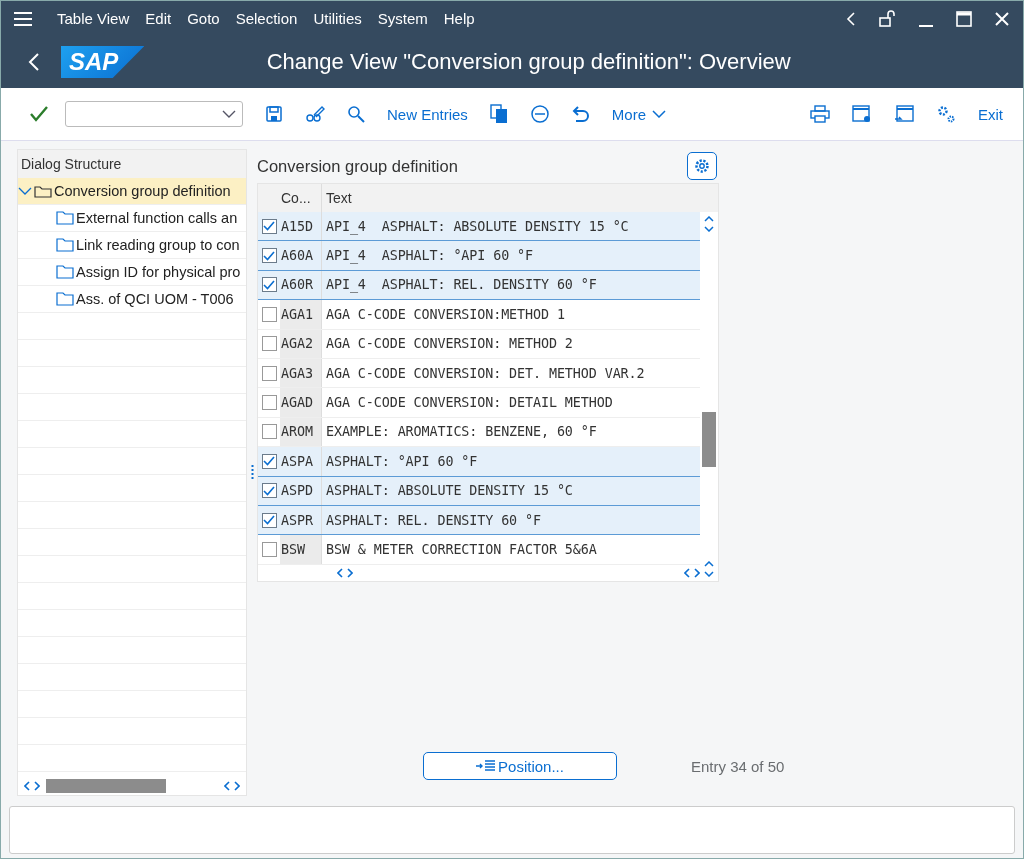  What do you see at coordinates (427, 114) in the screenshot?
I see `new-entries-button: New Entries` at bounding box center [427, 114].